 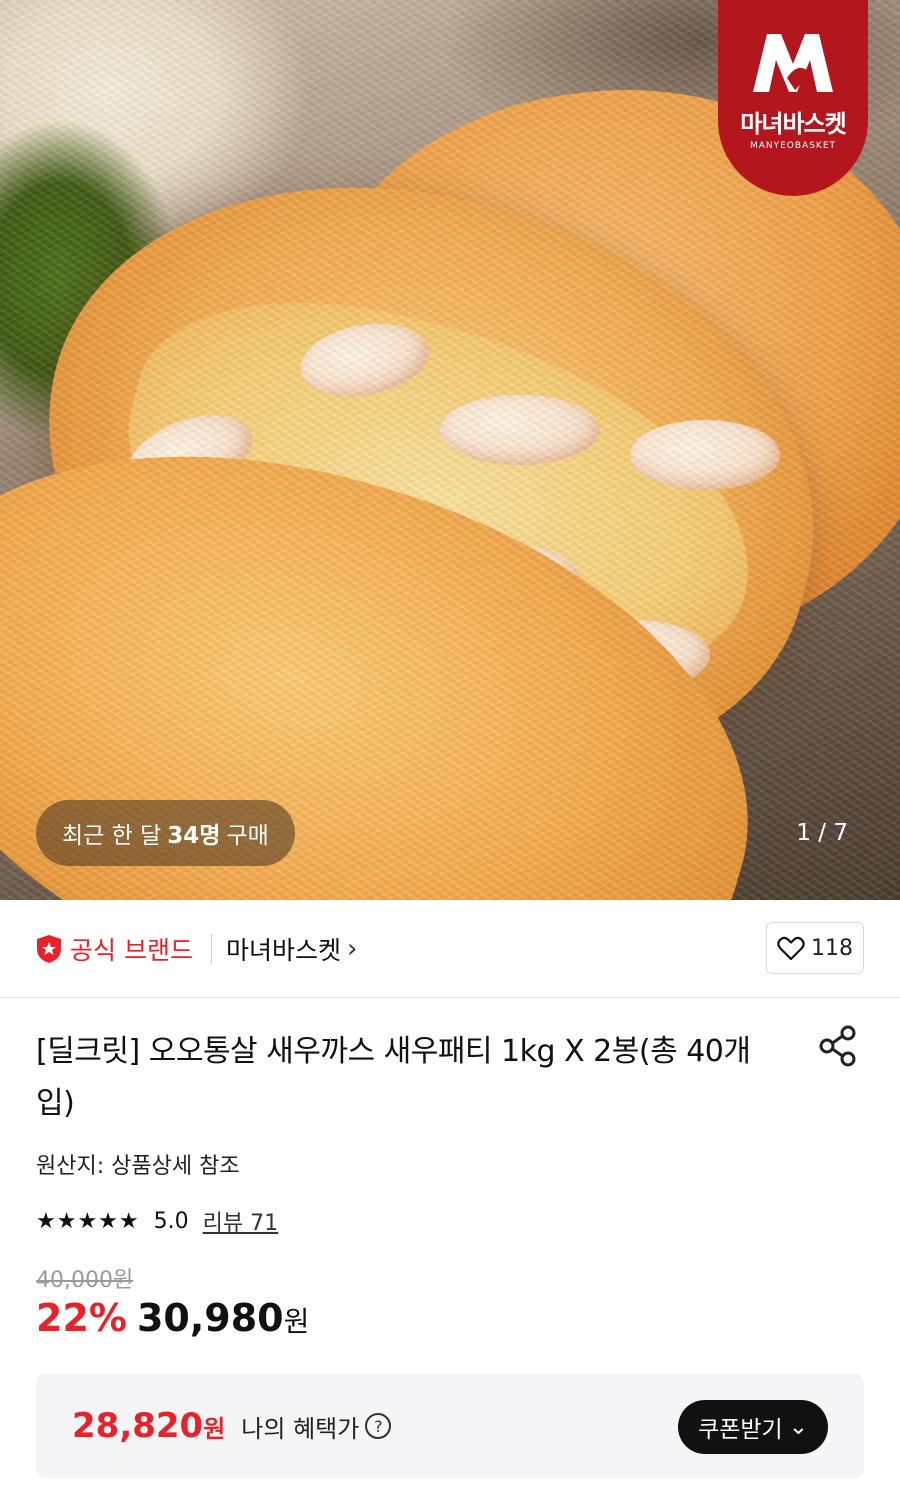 I want to click on origin-info: 원산지: 상품상세 참조, so click(x=138, y=1166).